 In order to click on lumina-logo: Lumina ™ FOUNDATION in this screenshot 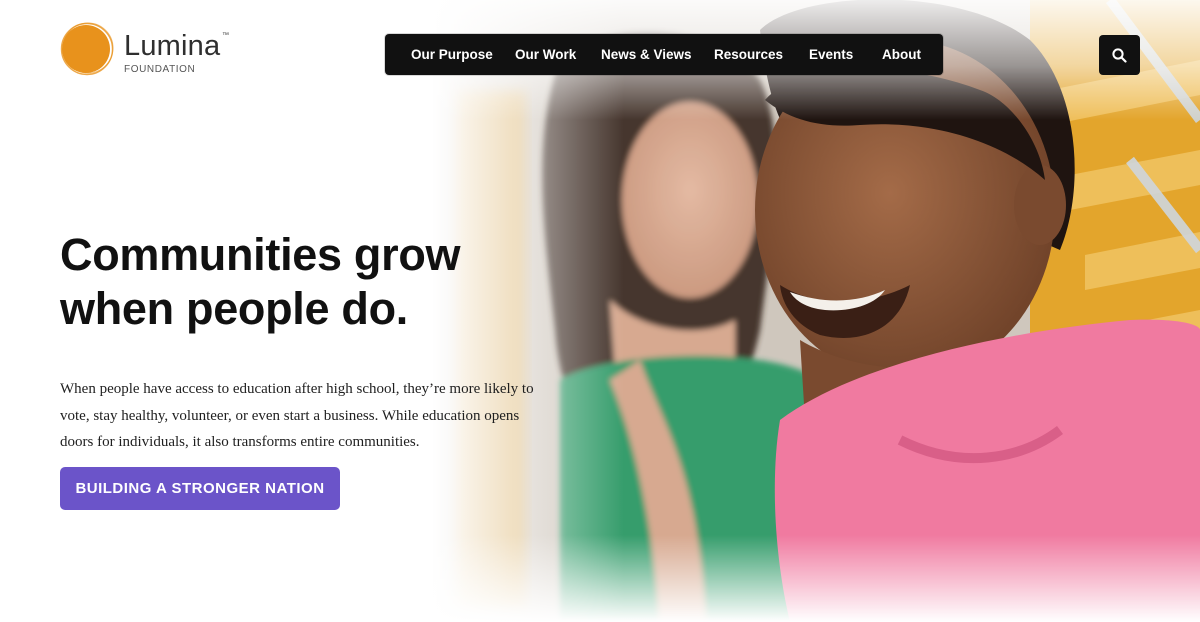, I will do `click(150, 50)`.